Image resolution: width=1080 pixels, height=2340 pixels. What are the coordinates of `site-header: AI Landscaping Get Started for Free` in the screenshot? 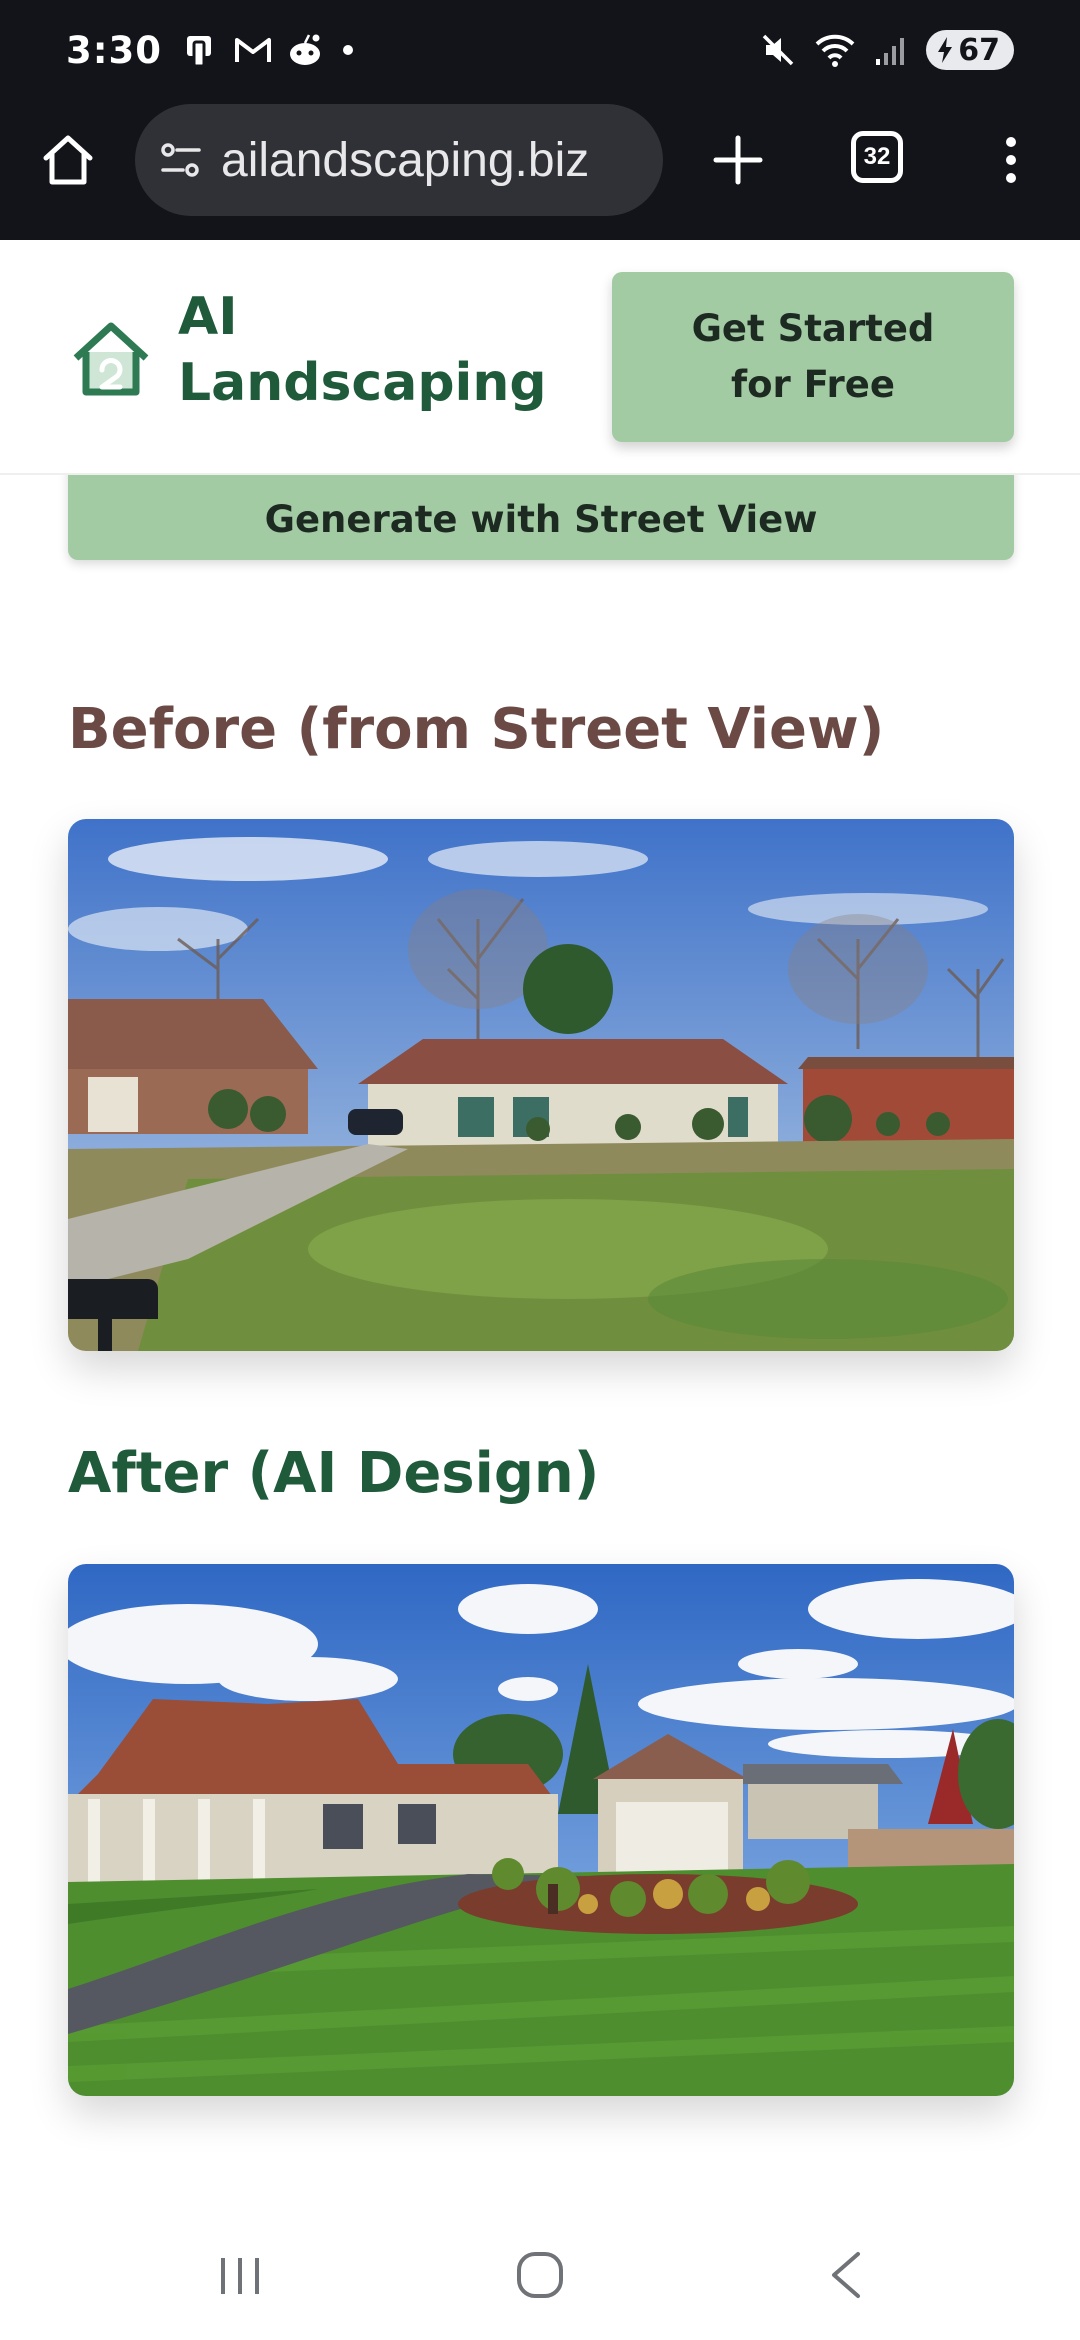 It's located at (540, 357).